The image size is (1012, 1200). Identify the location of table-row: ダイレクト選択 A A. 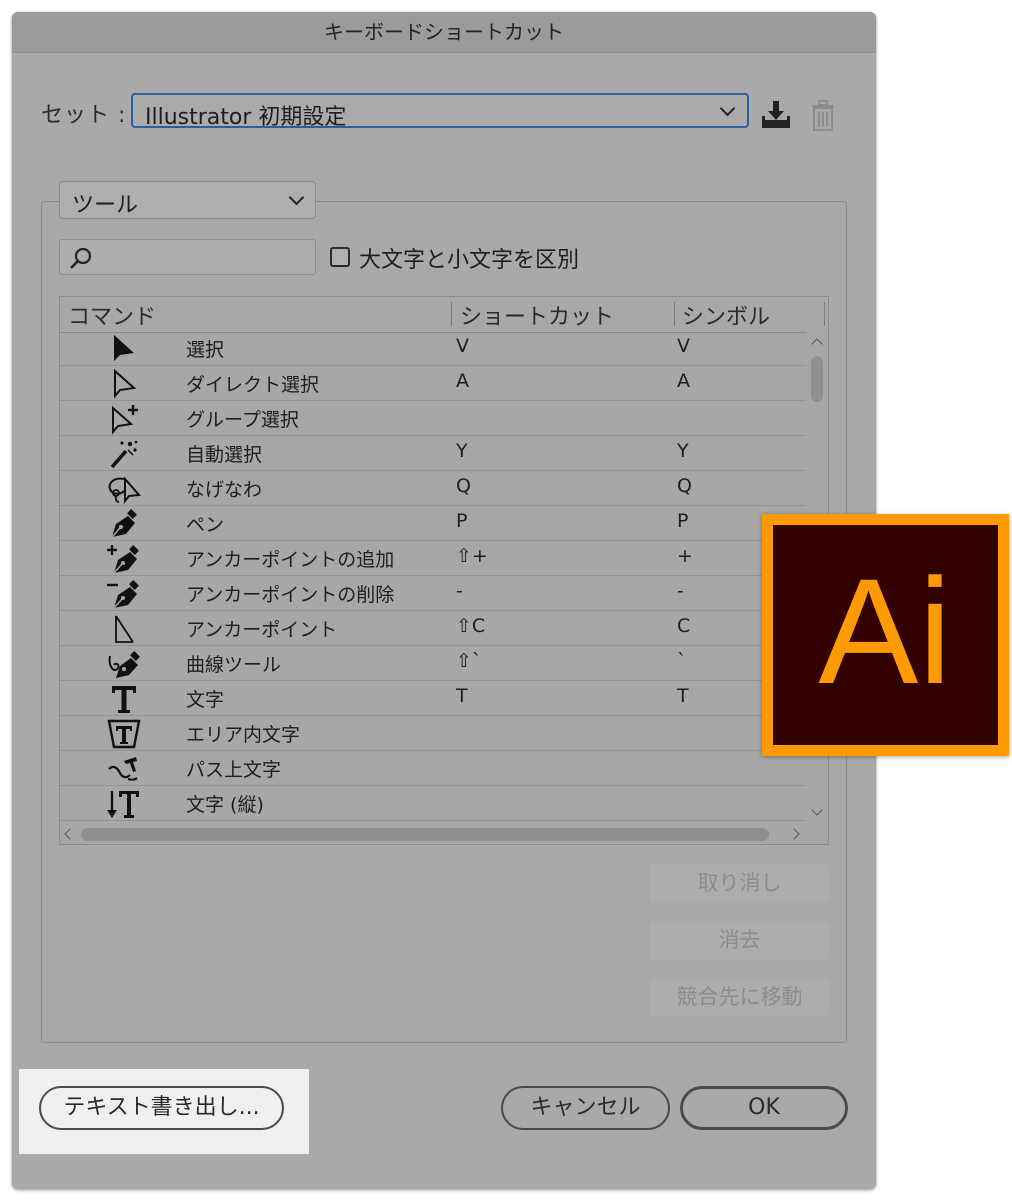
(433, 384).